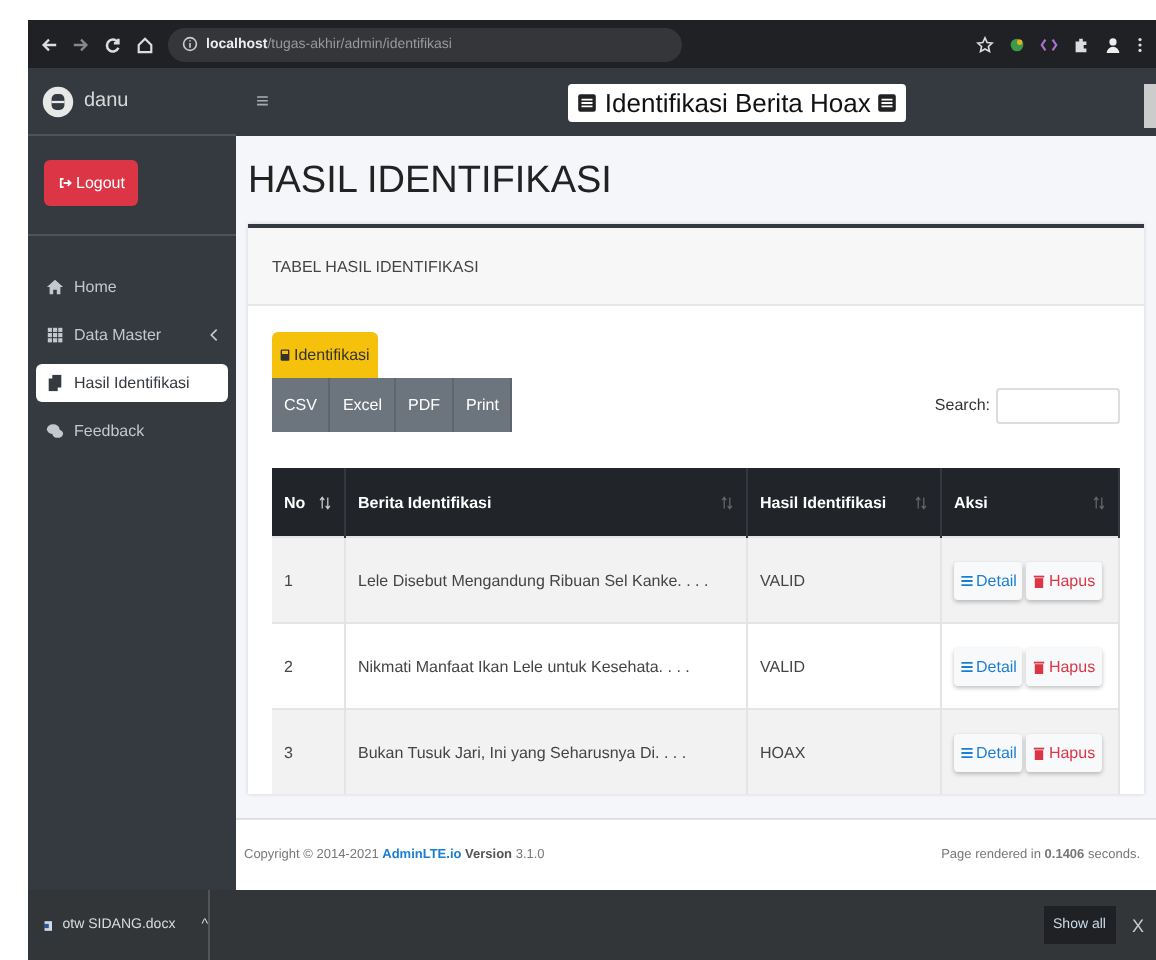 The image size is (1156, 960). Describe the element at coordinates (737, 102) in the screenshot. I see `header-title-text: Identifikasi Berita Hoax` at that location.